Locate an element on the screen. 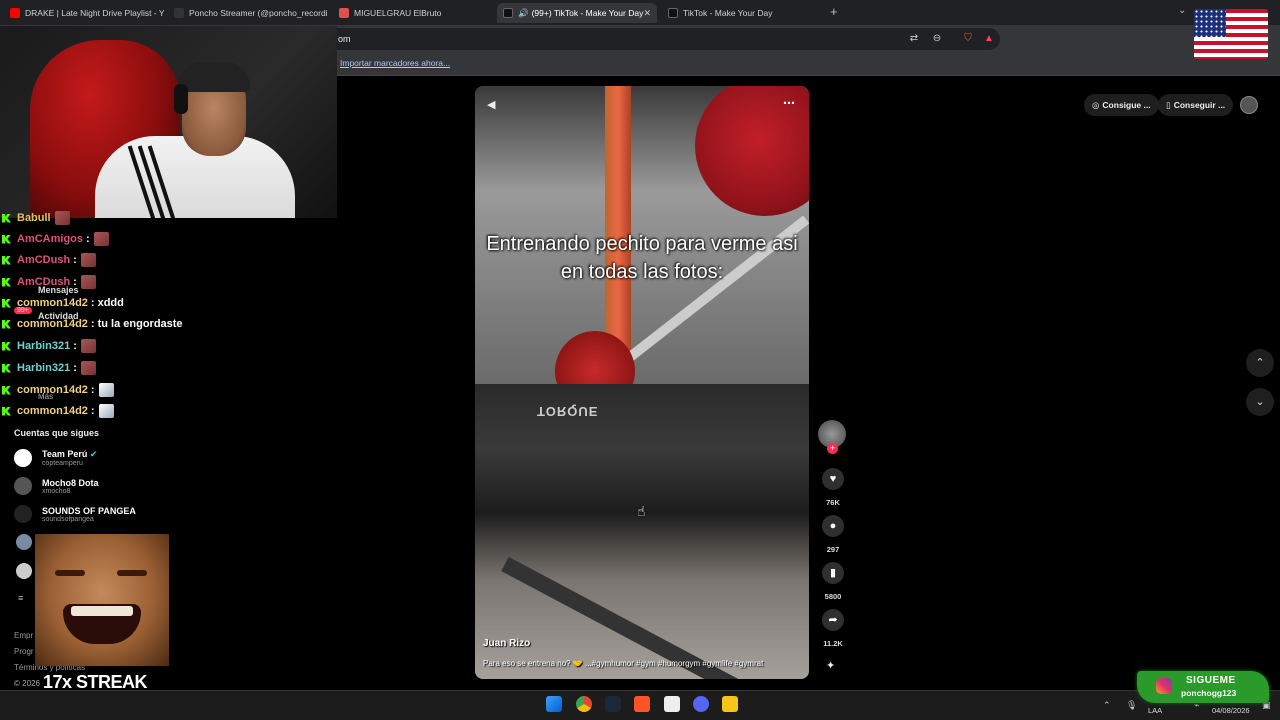 The width and height of the screenshot is (1280, 720). address-bar: om is located at coordinates (650, 39).